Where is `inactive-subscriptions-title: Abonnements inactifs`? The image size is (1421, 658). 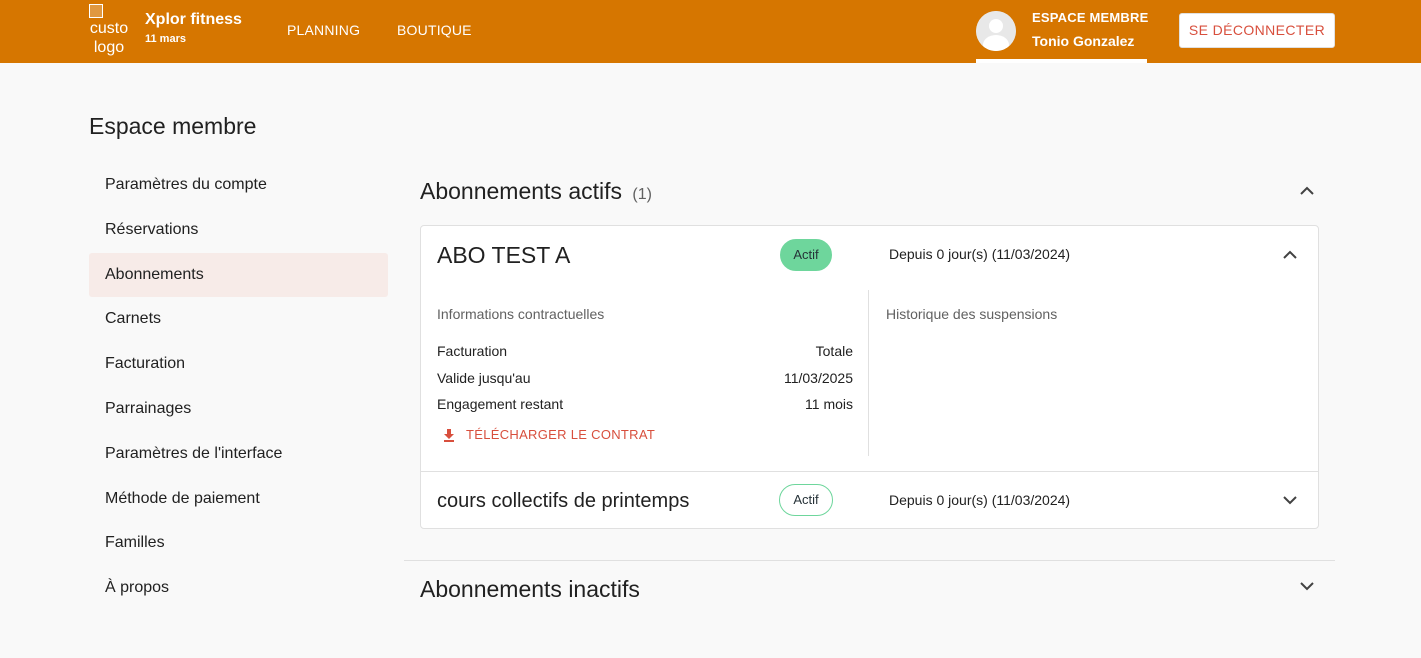 inactive-subscriptions-title: Abonnements inactifs is located at coordinates (530, 589).